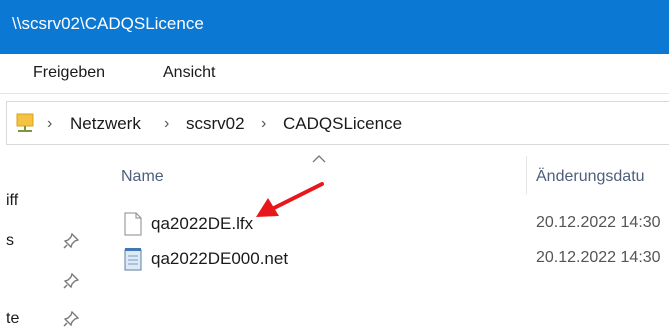 Image resolution: width=669 pixels, height=329 pixels. What do you see at coordinates (50, 239) in the screenshot?
I see `navigation-pane: iff s te` at bounding box center [50, 239].